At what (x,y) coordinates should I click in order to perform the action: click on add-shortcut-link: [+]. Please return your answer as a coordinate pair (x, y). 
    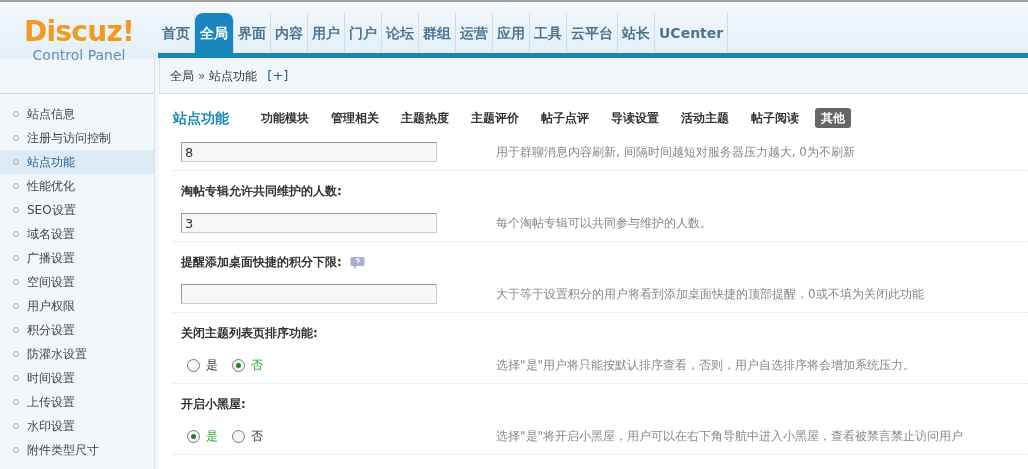
    Looking at the image, I should click on (278, 75).